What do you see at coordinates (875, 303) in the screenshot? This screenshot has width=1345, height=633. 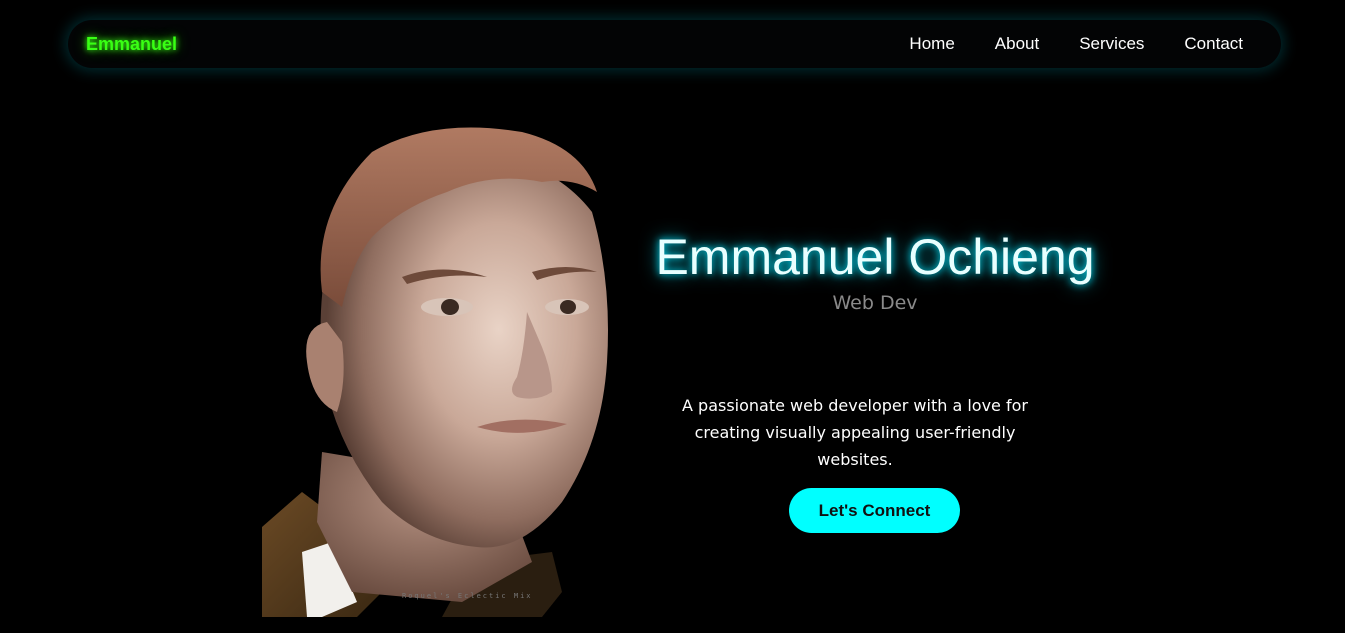 I see `hero-role: Web Dev` at bounding box center [875, 303].